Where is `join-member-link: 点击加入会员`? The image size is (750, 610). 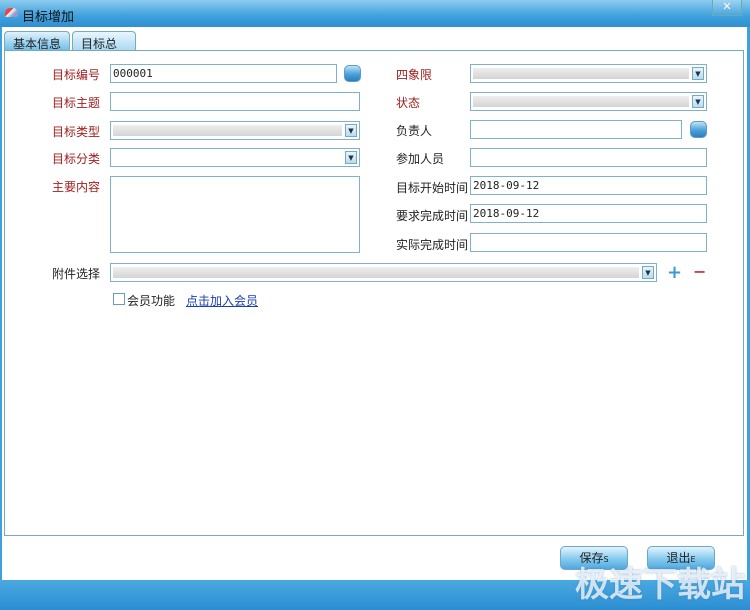
join-member-link: 点击加入会员 is located at coordinates (222, 300).